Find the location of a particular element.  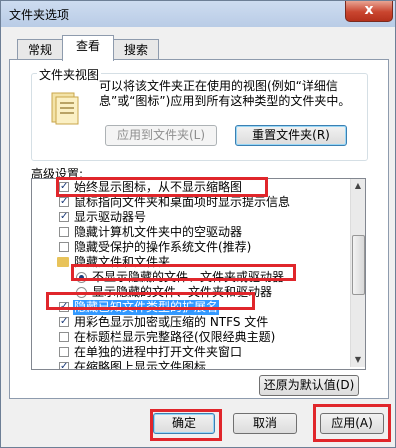

folder-views-title: 文件夹视图 is located at coordinates (69, 74).